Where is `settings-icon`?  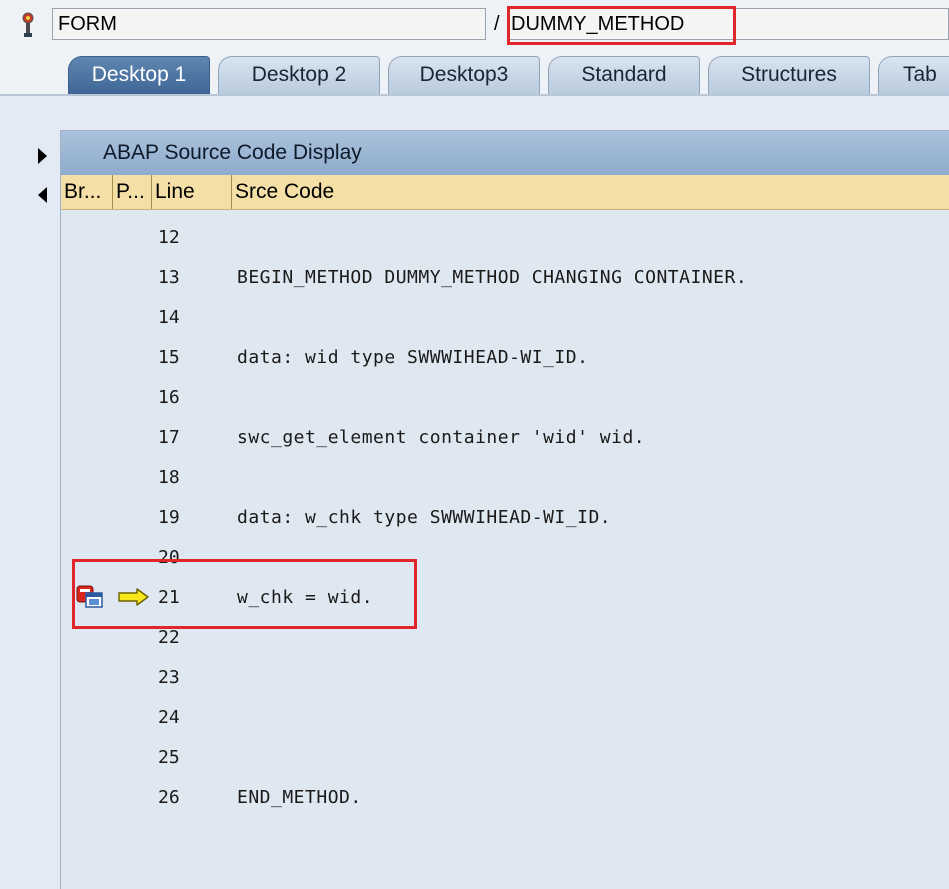
settings-icon is located at coordinates (28, 25).